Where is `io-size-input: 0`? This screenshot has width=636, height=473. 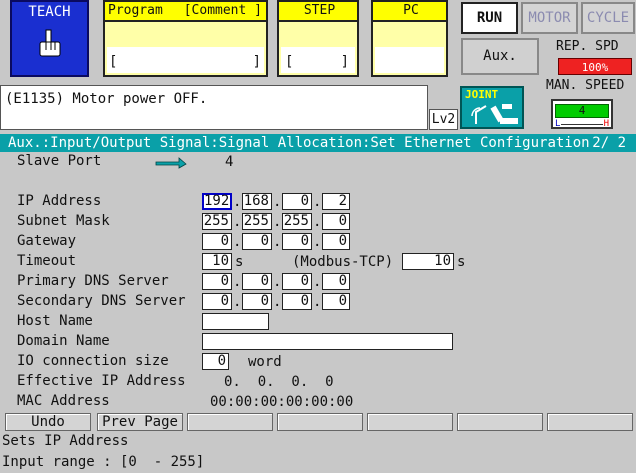
io-size-input: 0 is located at coordinates (215, 361).